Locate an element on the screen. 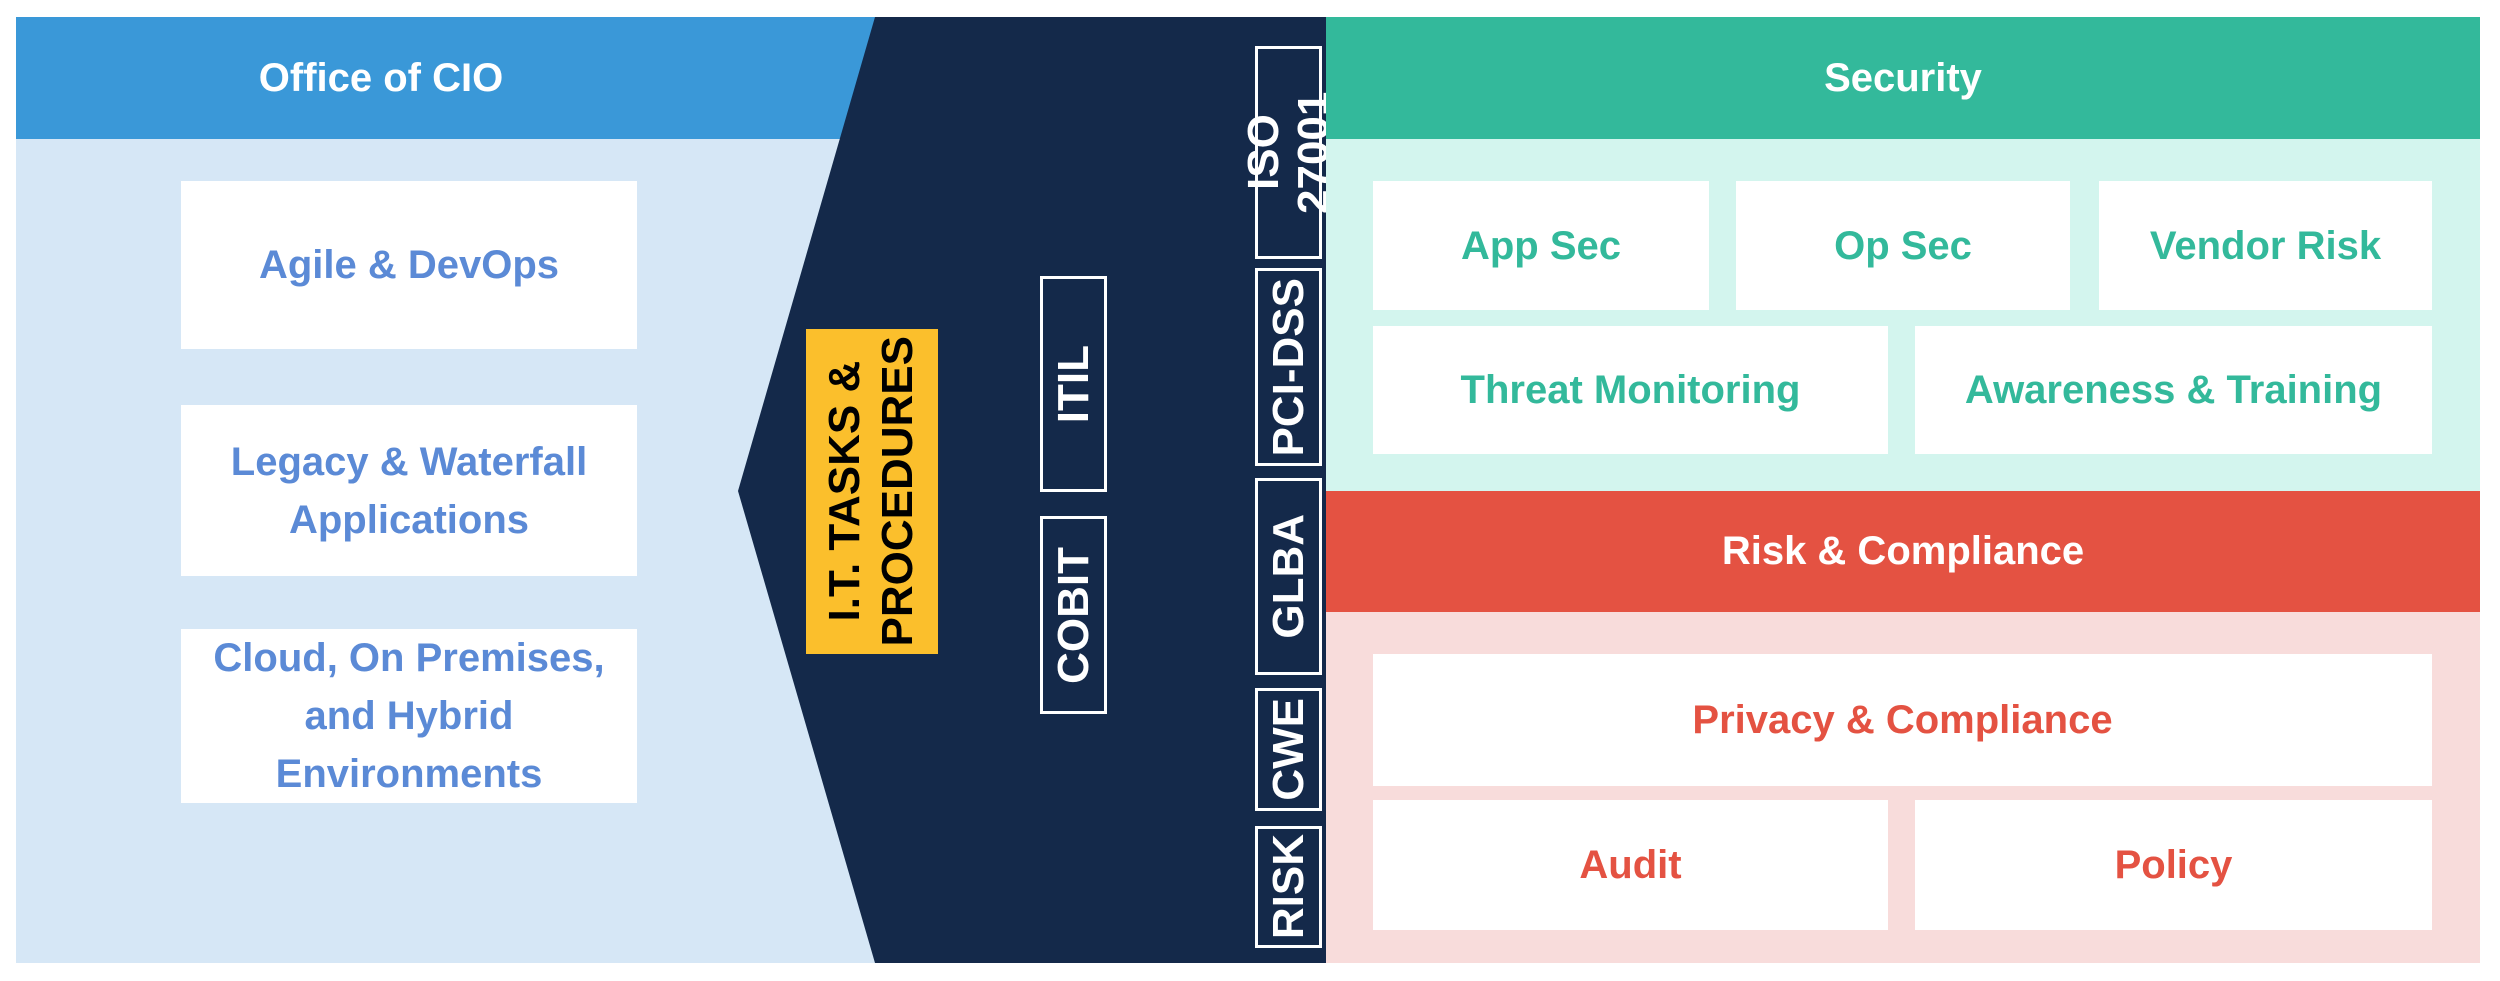 The image size is (2500, 981). risk-item-label: Policy is located at coordinates (2173, 865).